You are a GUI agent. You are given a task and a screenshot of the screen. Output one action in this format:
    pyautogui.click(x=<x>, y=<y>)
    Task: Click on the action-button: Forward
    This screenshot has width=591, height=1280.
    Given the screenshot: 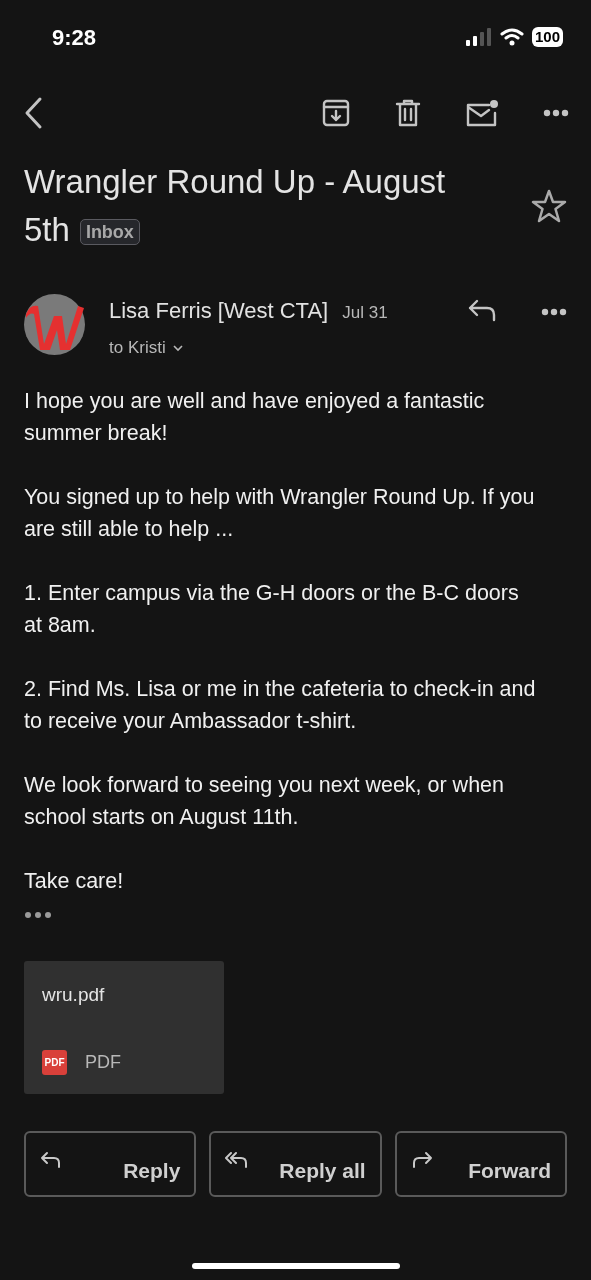 What is the action you would take?
    pyautogui.click(x=480, y=1163)
    